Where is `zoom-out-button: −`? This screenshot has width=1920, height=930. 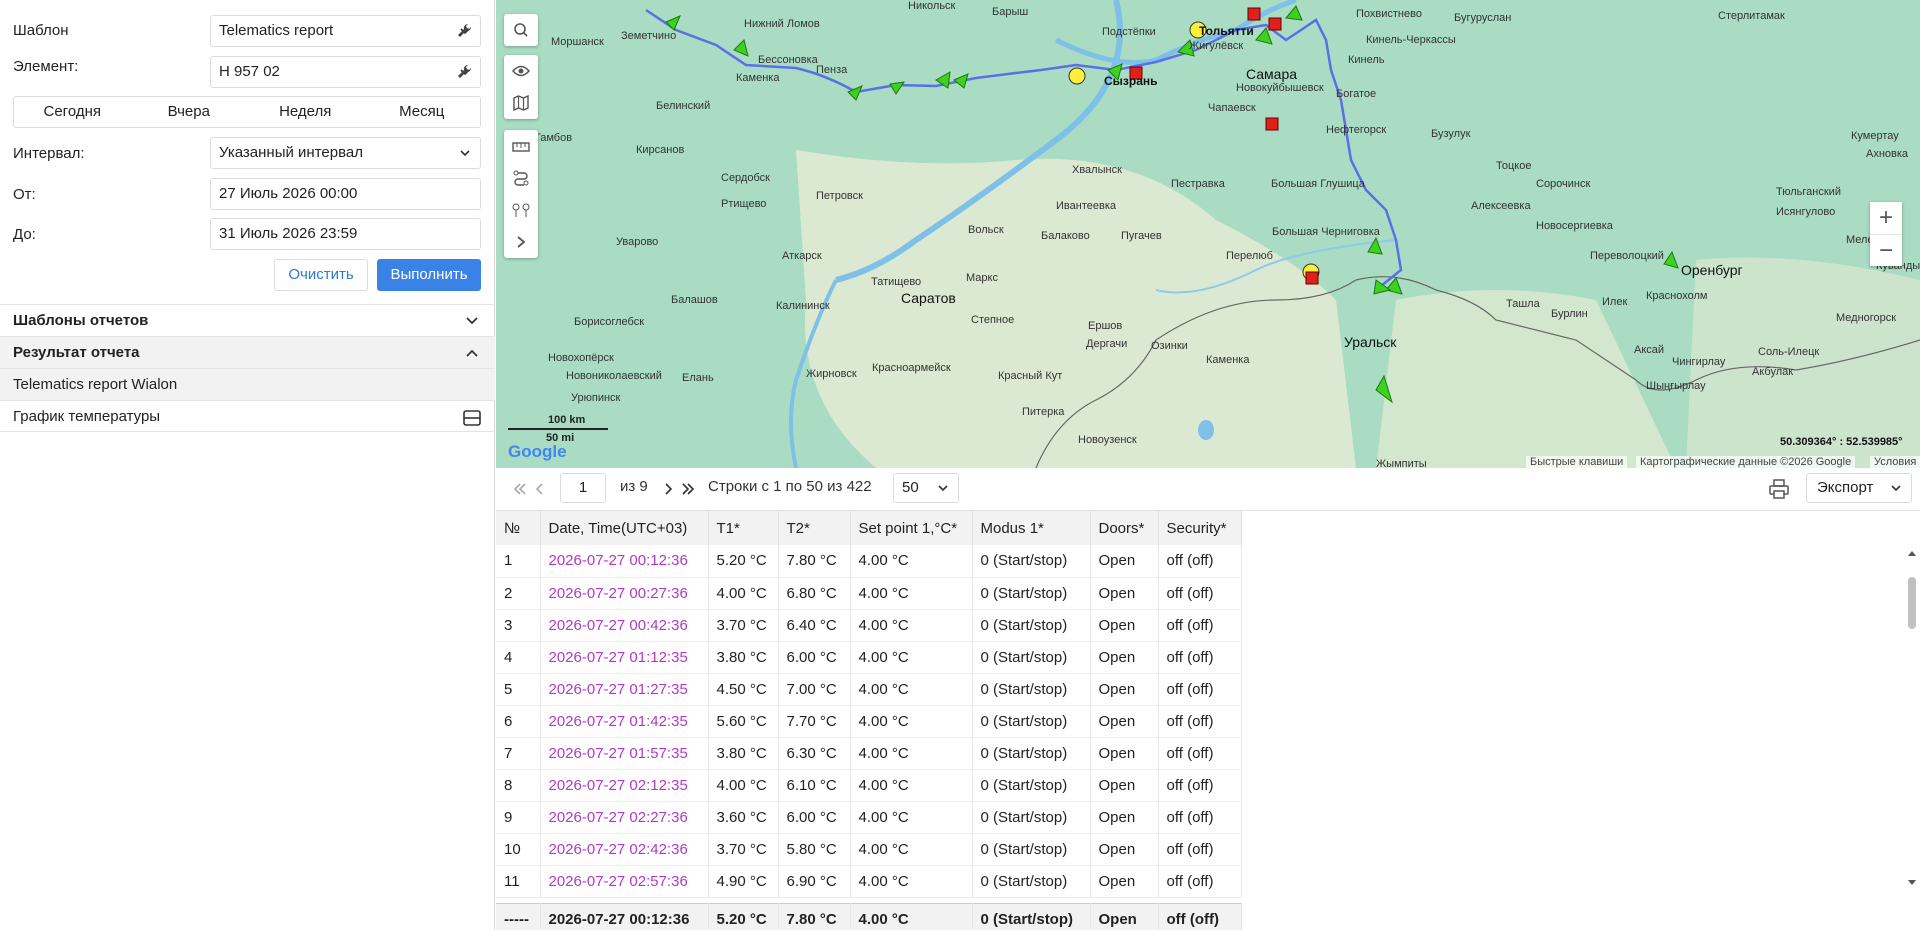
zoom-out-button: − is located at coordinates (1886, 250).